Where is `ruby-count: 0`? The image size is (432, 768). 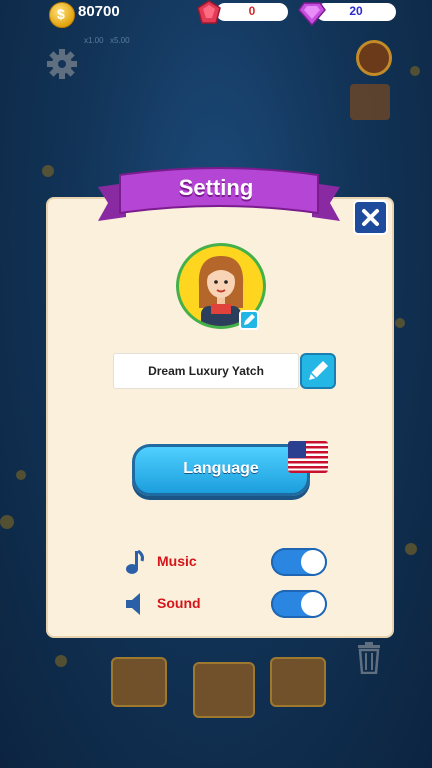
ruby-count: 0 is located at coordinates (252, 11).